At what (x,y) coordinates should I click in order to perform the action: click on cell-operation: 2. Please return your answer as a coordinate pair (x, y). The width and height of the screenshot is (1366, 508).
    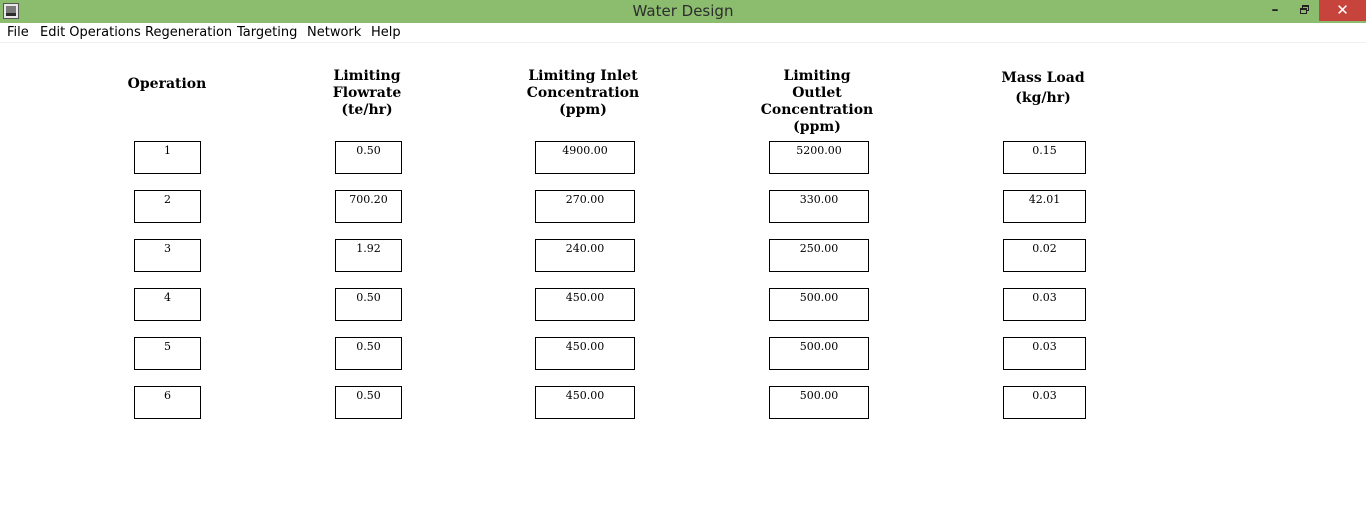
    Looking at the image, I should click on (167, 206).